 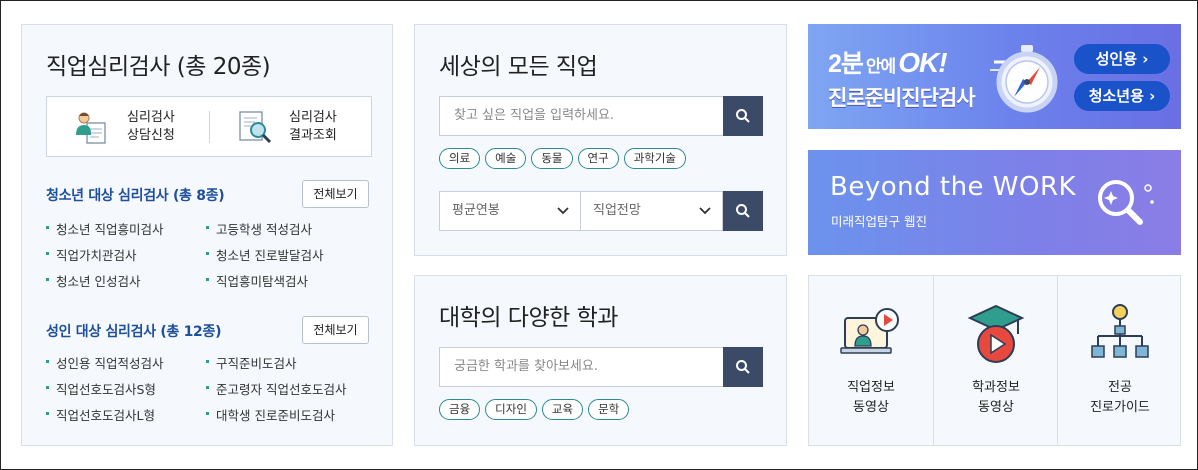 What do you see at coordinates (552, 158) in the screenshot?
I see `tag-chip: 동물` at bounding box center [552, 158].